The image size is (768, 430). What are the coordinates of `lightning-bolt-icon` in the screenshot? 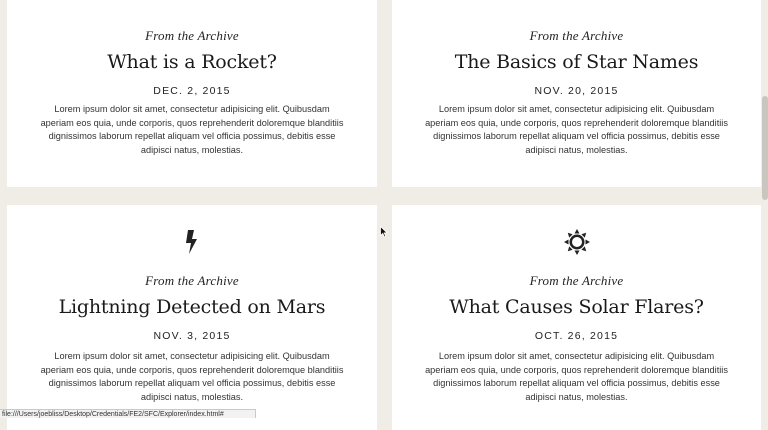 It's located at (191, 242).